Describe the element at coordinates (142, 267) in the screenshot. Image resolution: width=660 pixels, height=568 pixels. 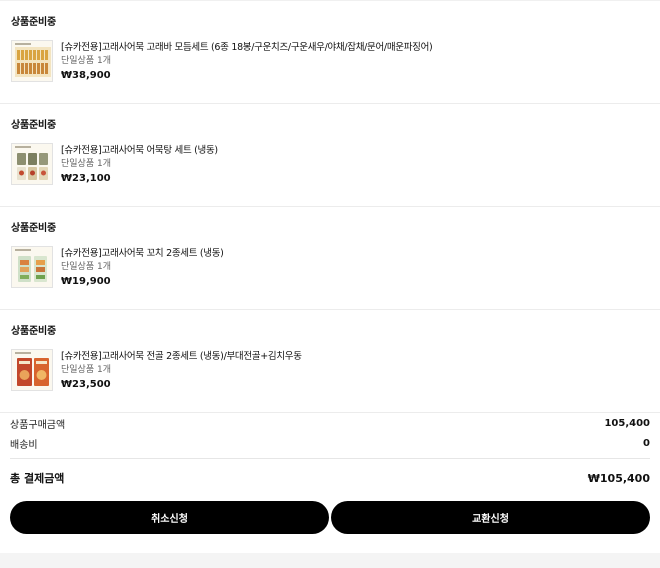
I see `product-info: [슈카전용]고래사어묵 꼬치 2종세트 (냉동) 단일상품 1개 ₩19,900` at that location.